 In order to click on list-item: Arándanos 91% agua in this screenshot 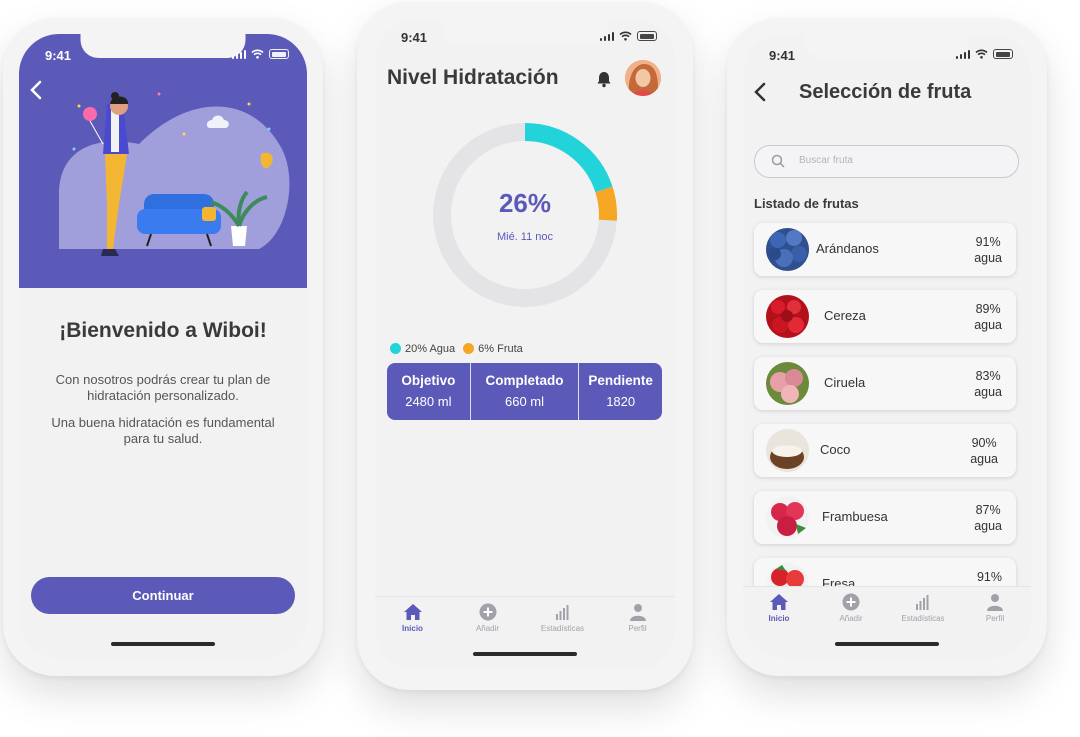, I will do `click(885, 249)`.